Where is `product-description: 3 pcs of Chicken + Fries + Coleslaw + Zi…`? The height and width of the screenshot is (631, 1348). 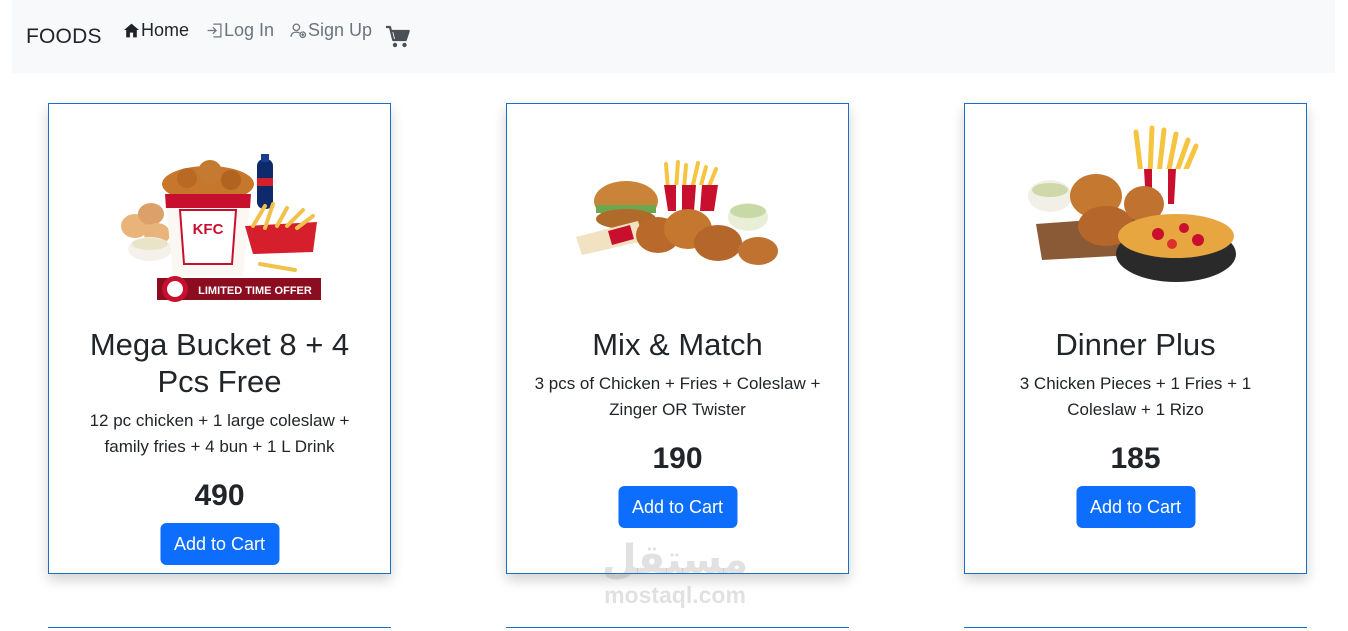
product-description: 3 pcs of Chicken + Fries + Coleslaw + Zi… is located at coordinates (677, 396).